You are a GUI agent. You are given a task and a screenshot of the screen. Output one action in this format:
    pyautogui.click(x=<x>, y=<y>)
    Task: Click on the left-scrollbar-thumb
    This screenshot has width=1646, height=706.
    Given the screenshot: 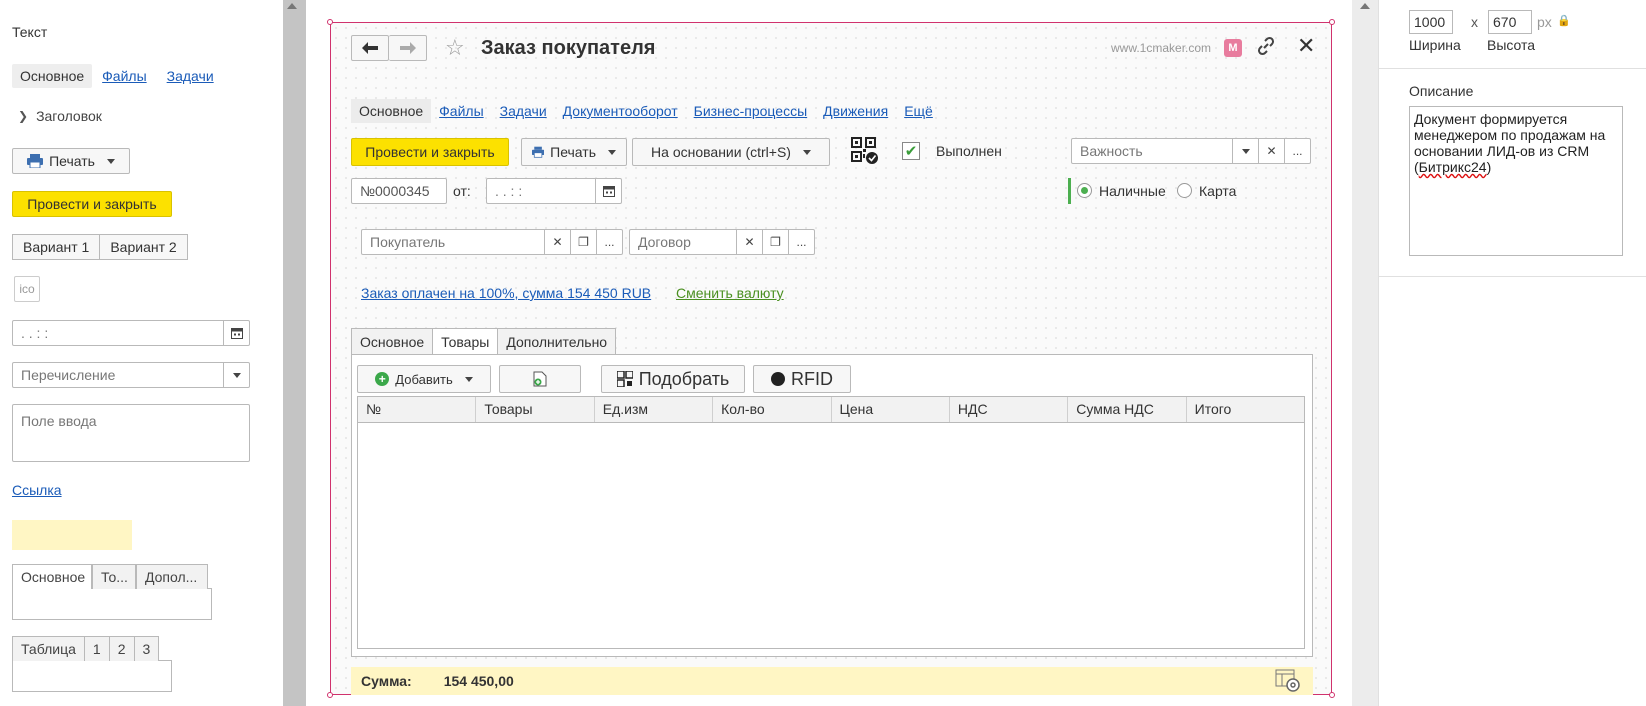 What is the action you would take?
    pyautogui.click(x=294, y=353)
    